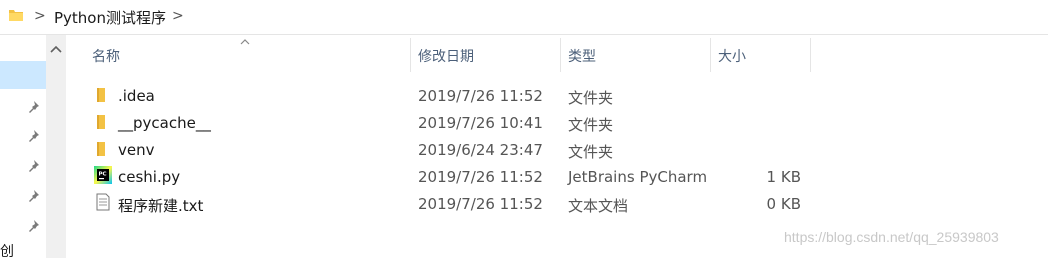 The width and height of the screenshot is (1048, 261). Describe the element at coordinates (783, 177) in the screenshot. I see `file-size: 1 KB` at that location.